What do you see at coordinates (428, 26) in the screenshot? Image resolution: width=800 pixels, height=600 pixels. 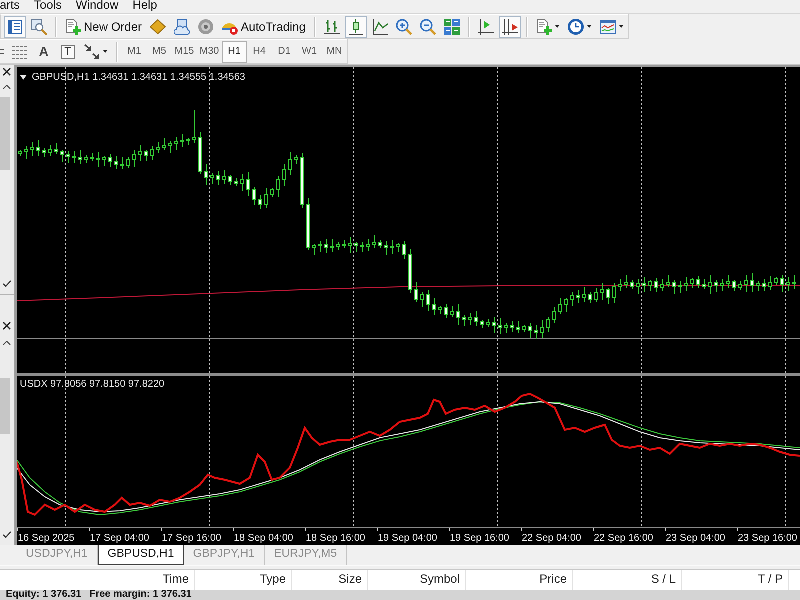 I see `zoom-out-icon` at bounding box center [428, 26].